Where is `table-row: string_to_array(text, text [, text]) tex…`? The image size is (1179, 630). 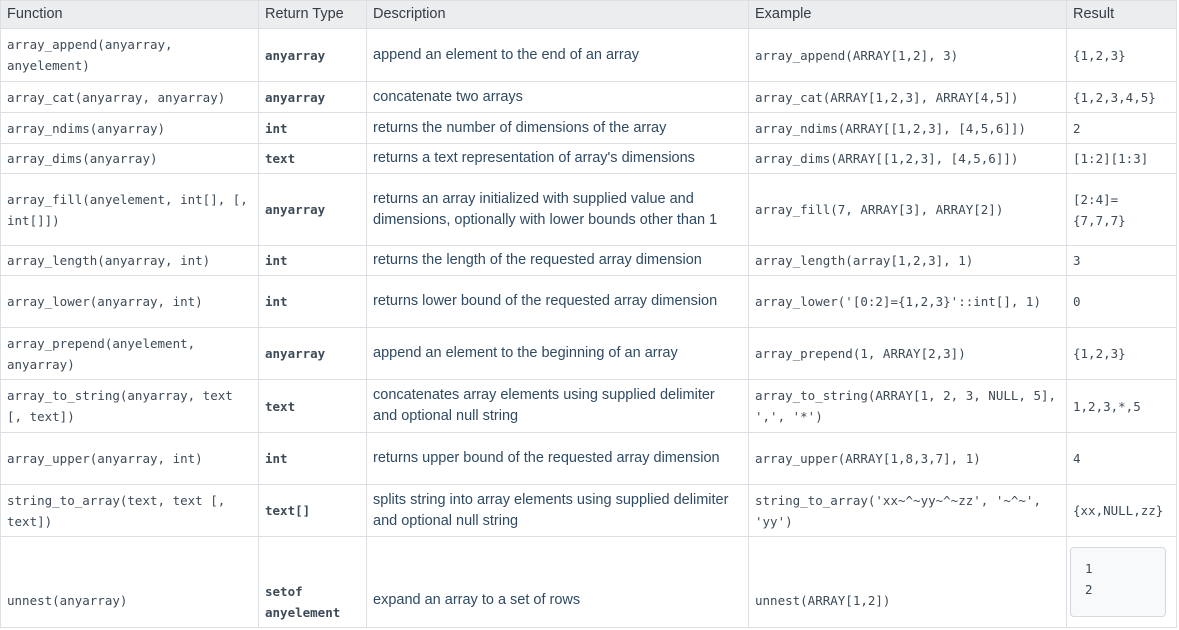
table-row: string_to_array(text, text [, text]) tex… is located at coordinates (588, 510).